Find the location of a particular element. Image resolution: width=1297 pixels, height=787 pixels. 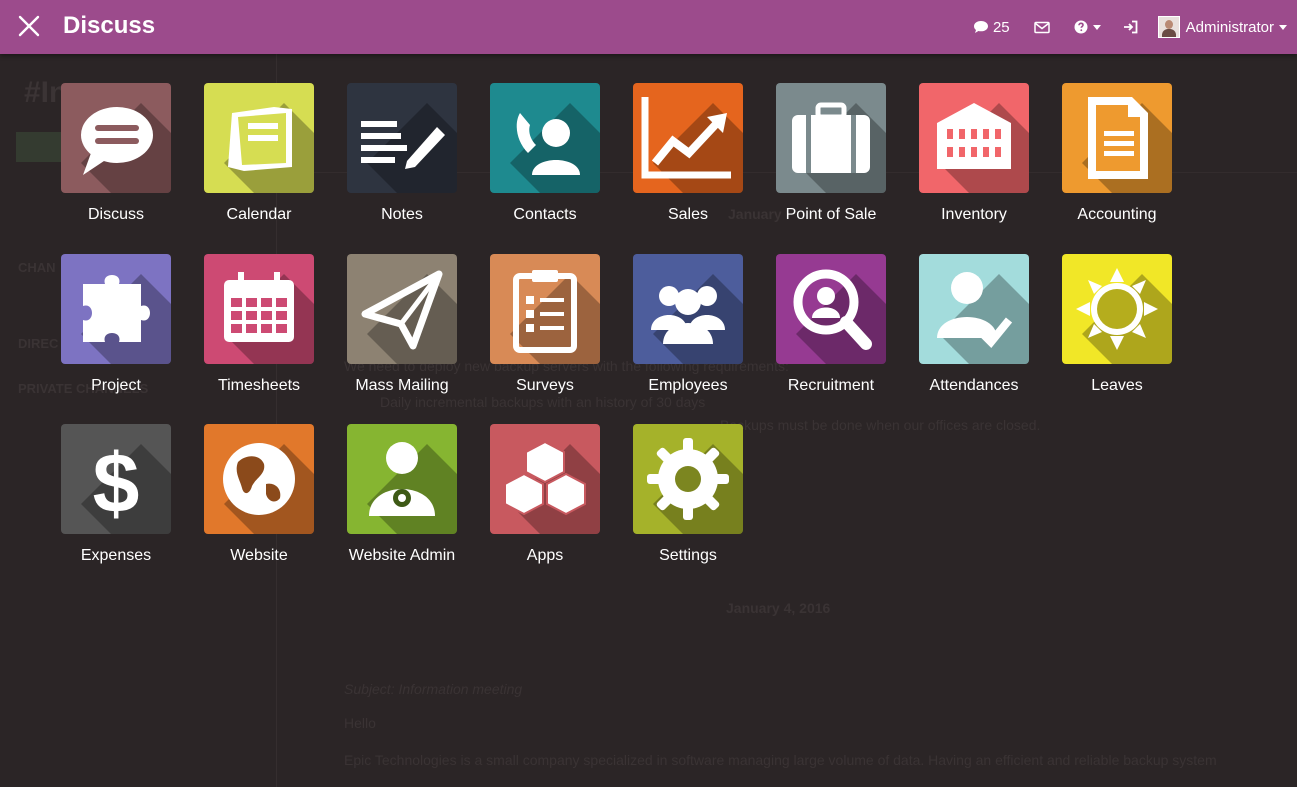

app-label: Leaves is located at coordinates (1117, 385).